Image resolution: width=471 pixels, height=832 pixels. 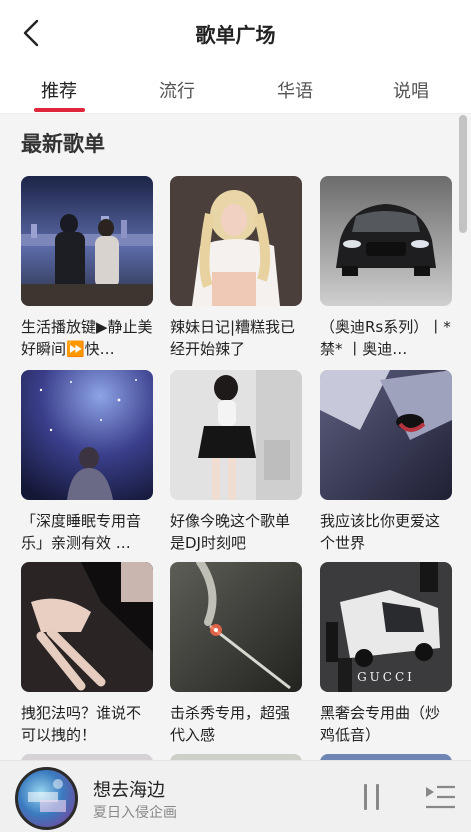 I want to click on playlist-title: 我应该比你更爱这个世界, so click(x=380, y=532).